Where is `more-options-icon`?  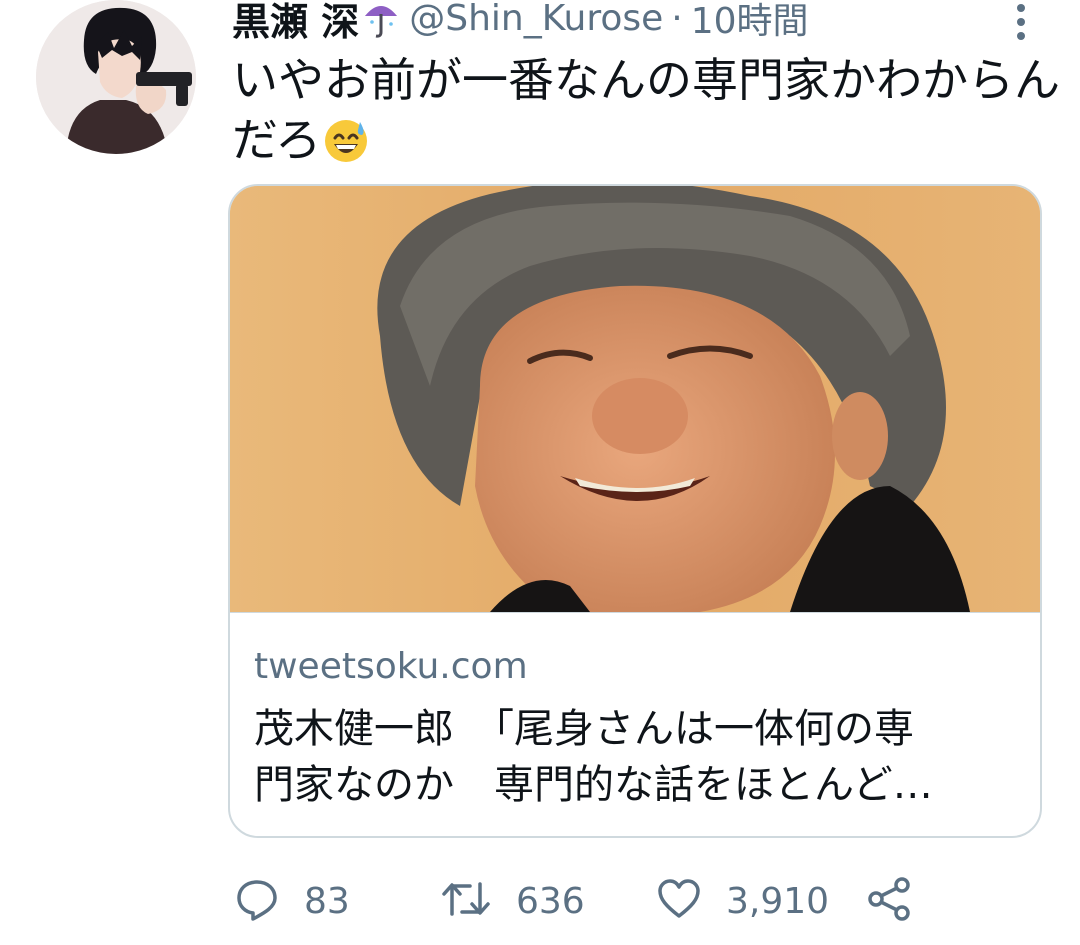 more-options-icon is located at coordinates (1021, 22).